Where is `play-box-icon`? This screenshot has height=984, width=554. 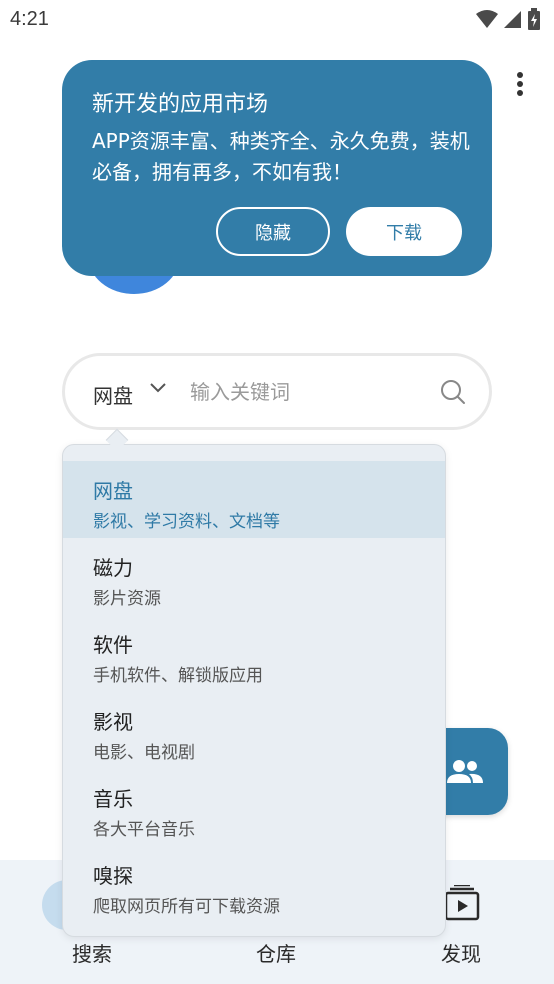
play-box-icon is located at coordinates (462, 903).